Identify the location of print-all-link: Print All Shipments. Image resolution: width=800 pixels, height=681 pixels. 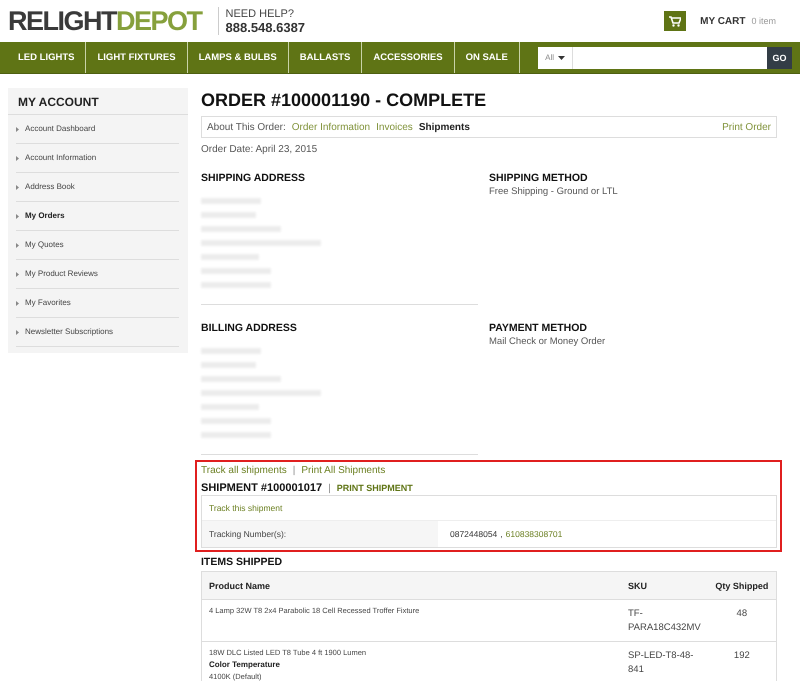
(343, 470).